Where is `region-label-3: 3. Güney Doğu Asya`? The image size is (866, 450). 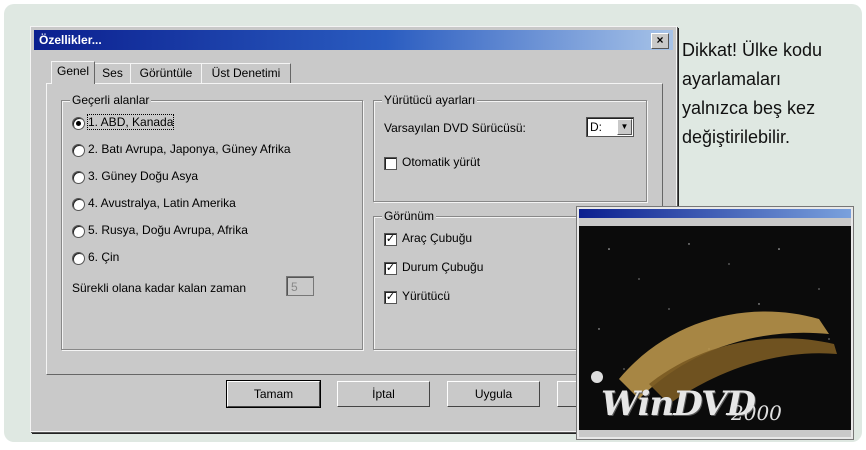
region-label-3: 3. Güney Doğu Asya is located at coordinates (143, 176).